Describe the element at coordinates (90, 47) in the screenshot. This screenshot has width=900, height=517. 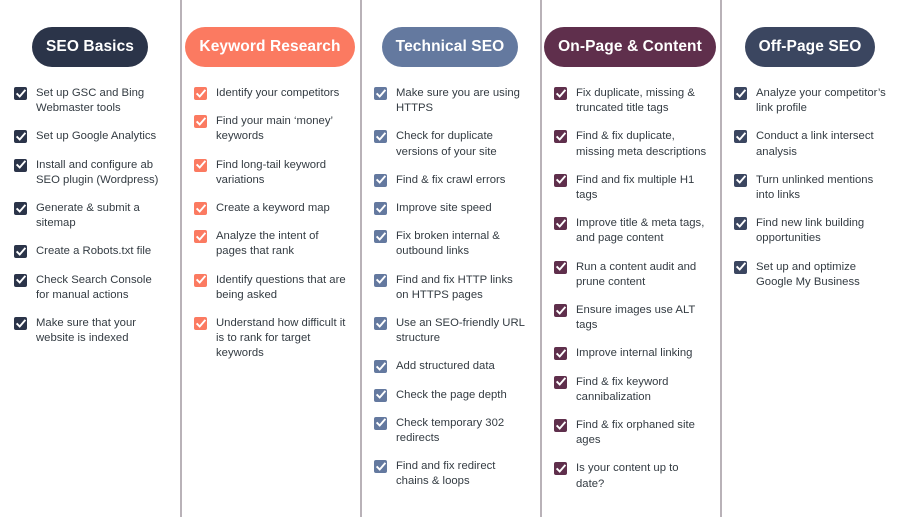
I see `header-pill-label: SEO Basics` at that location.